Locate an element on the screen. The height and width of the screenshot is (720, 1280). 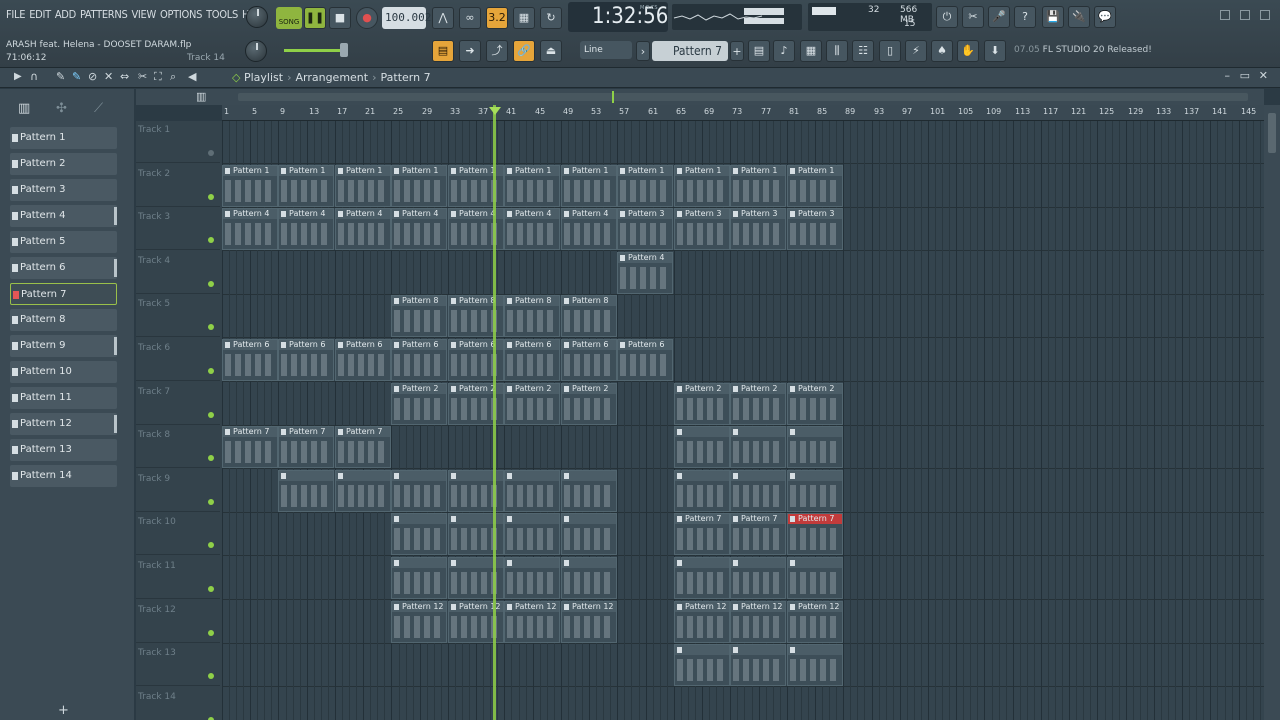
slide-button: ⤴ is located at coordinates (497, 51).